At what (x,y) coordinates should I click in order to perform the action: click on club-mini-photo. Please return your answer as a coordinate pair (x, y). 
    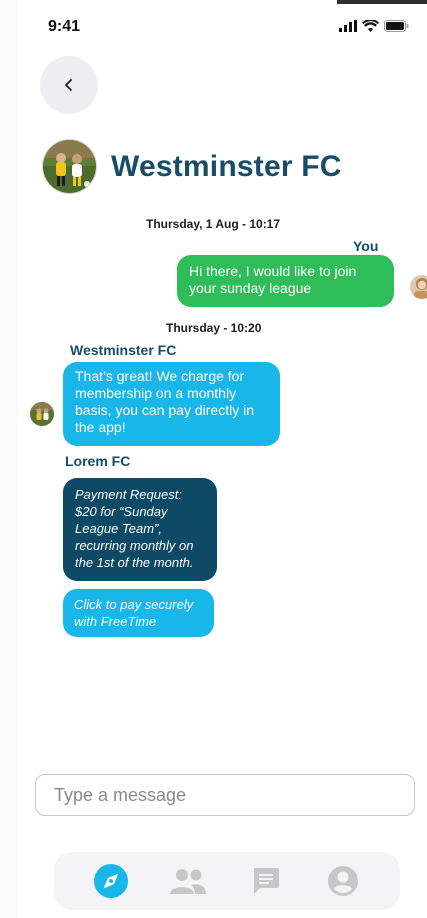
    Looking at the image, I should click on (42, 414).